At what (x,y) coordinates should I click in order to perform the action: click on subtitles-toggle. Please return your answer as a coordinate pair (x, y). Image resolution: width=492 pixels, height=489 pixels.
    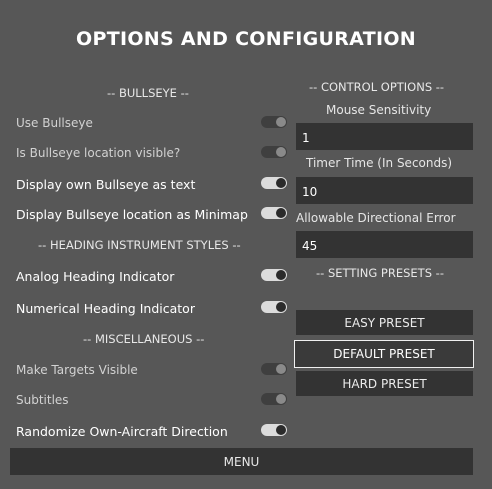
    Looking at the image, I should click on (274, 399).